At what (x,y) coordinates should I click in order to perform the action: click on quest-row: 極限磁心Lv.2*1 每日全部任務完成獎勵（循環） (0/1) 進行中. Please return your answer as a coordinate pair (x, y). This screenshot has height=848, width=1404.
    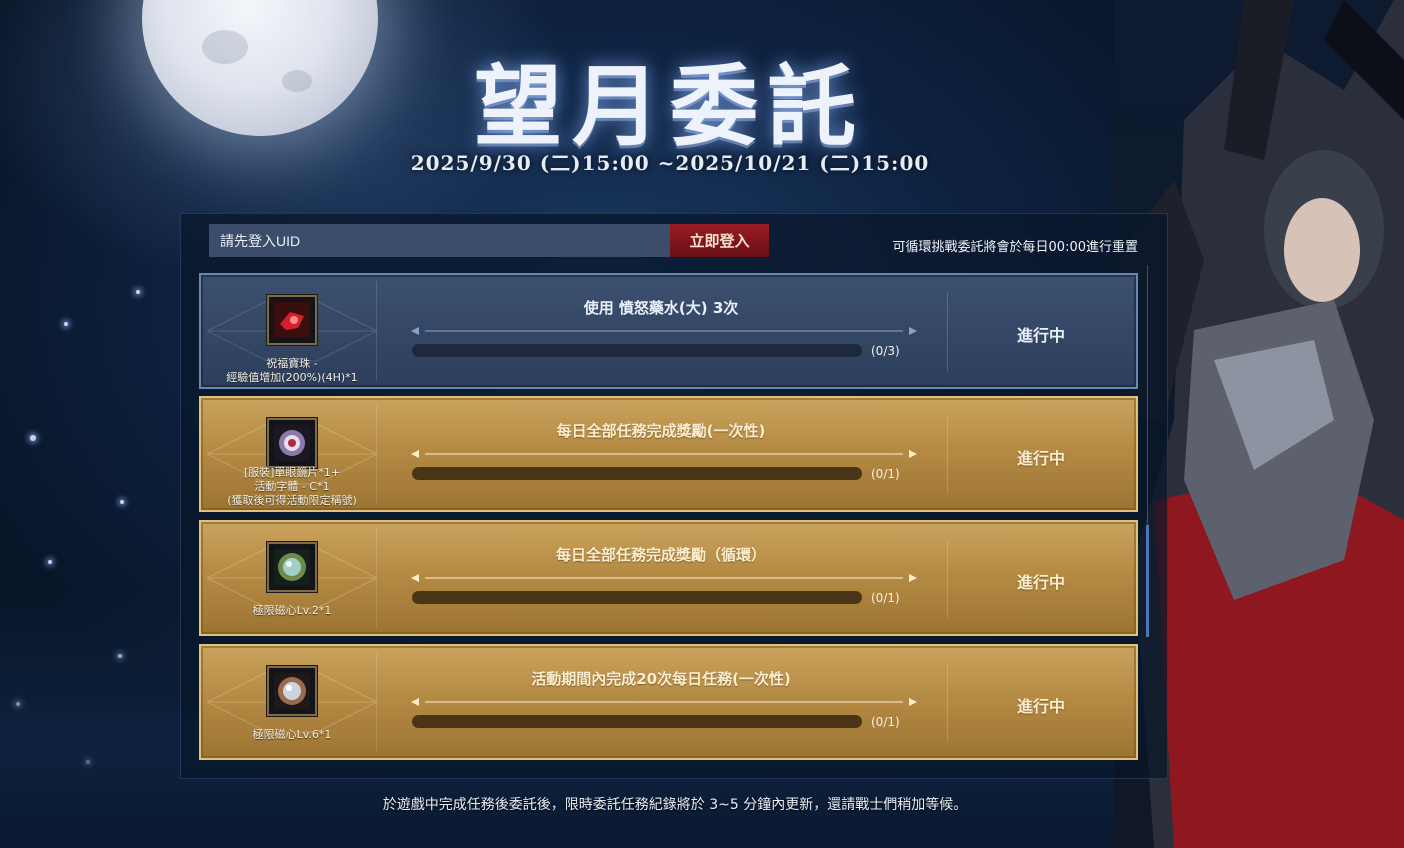
    Looking at the image, I should click on (668, 578).